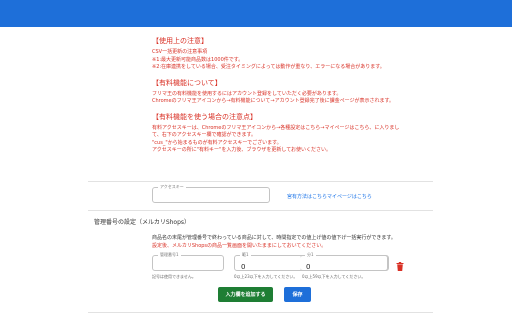 This screenshot has width=512, height=320. I want to click on trash-icon, so click(400, 266).